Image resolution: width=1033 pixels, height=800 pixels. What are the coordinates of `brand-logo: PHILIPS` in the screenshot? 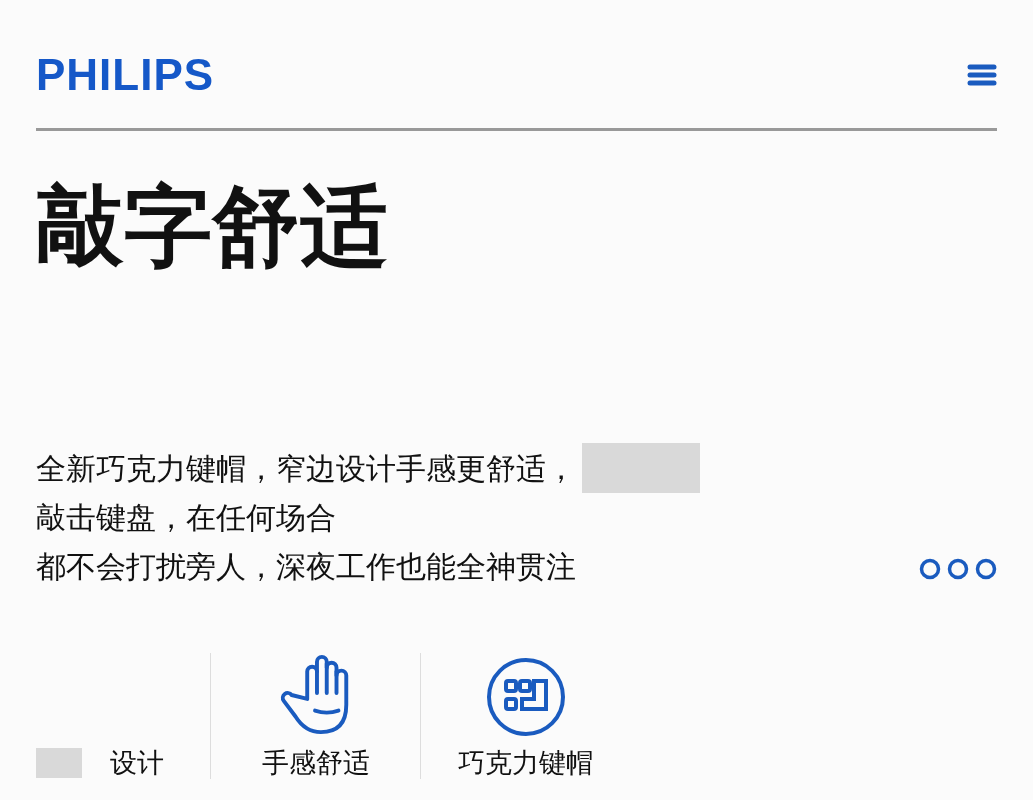 It's located at (125, 75).